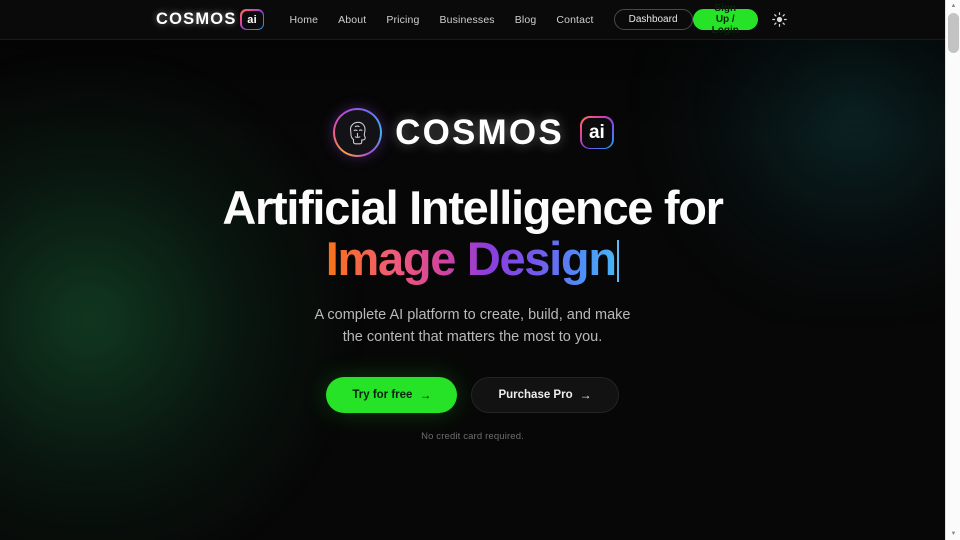 This screenshot has height=540, width=960. I want to click on try-for-free-button: Try for free →, so click(392, 394).